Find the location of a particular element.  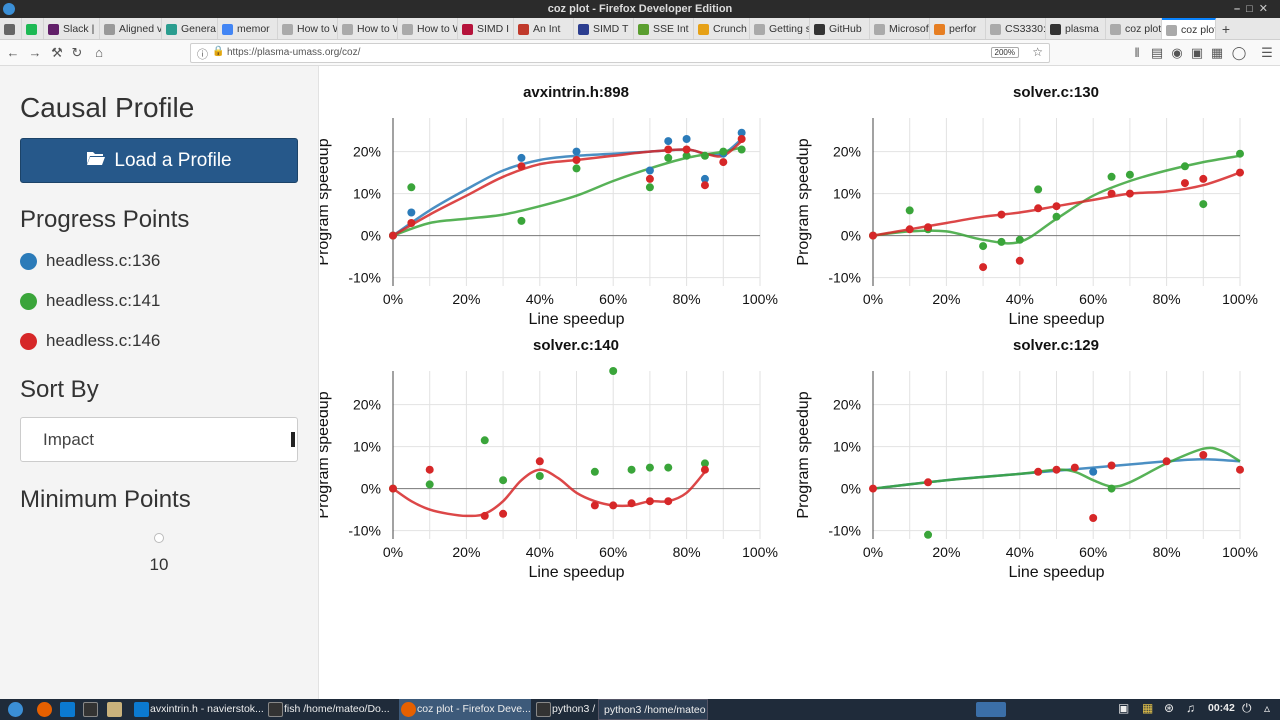

zoom-badge: 200% is located at coordinates (1004, 52).